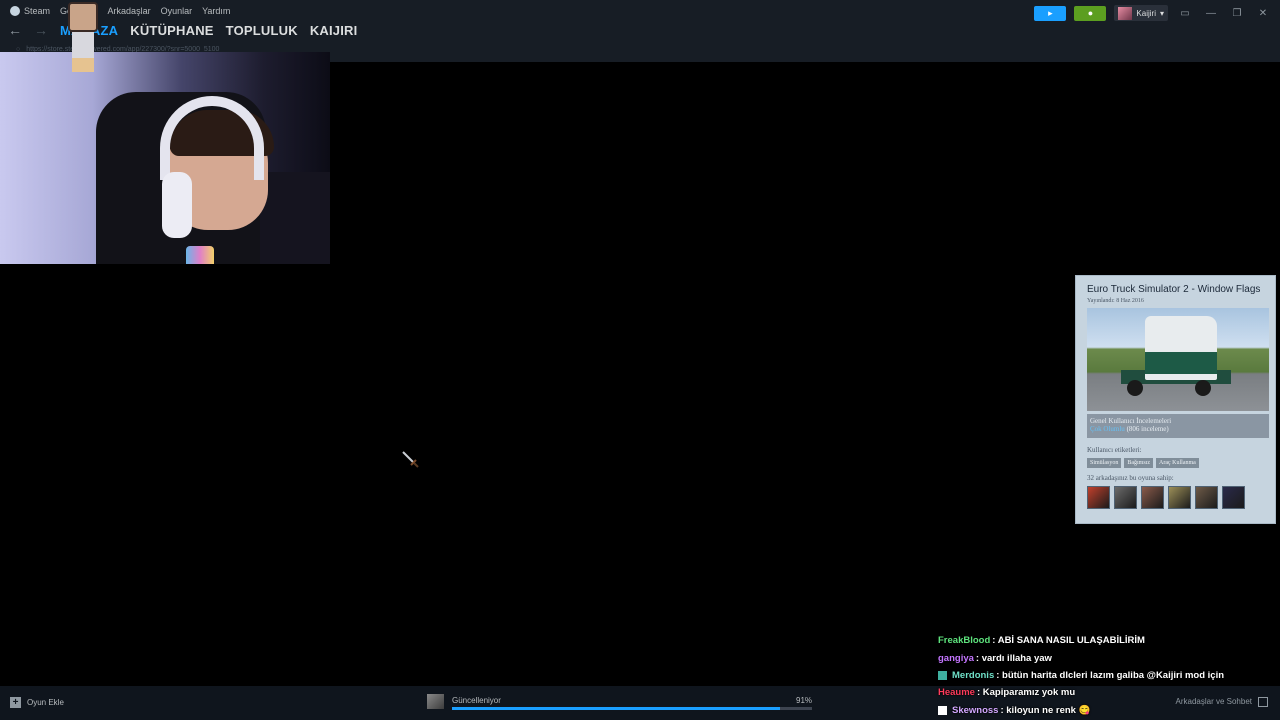  What do you see at coordinates (1178, 429) in the screenshot?
I see `review-score: Çok Olumlu (806 inceleme)` at bounding box center [1178, 429].